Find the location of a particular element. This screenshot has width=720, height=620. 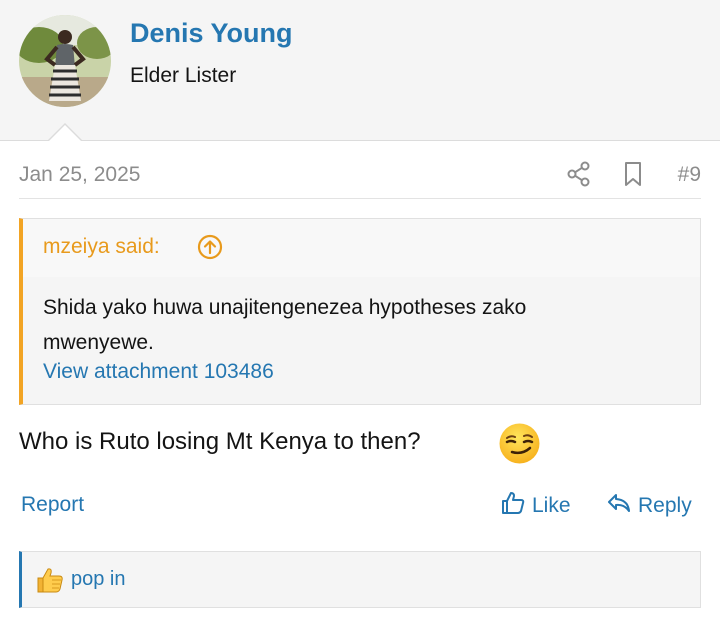

smirking-face-icon is located at coordinates (519, 443).